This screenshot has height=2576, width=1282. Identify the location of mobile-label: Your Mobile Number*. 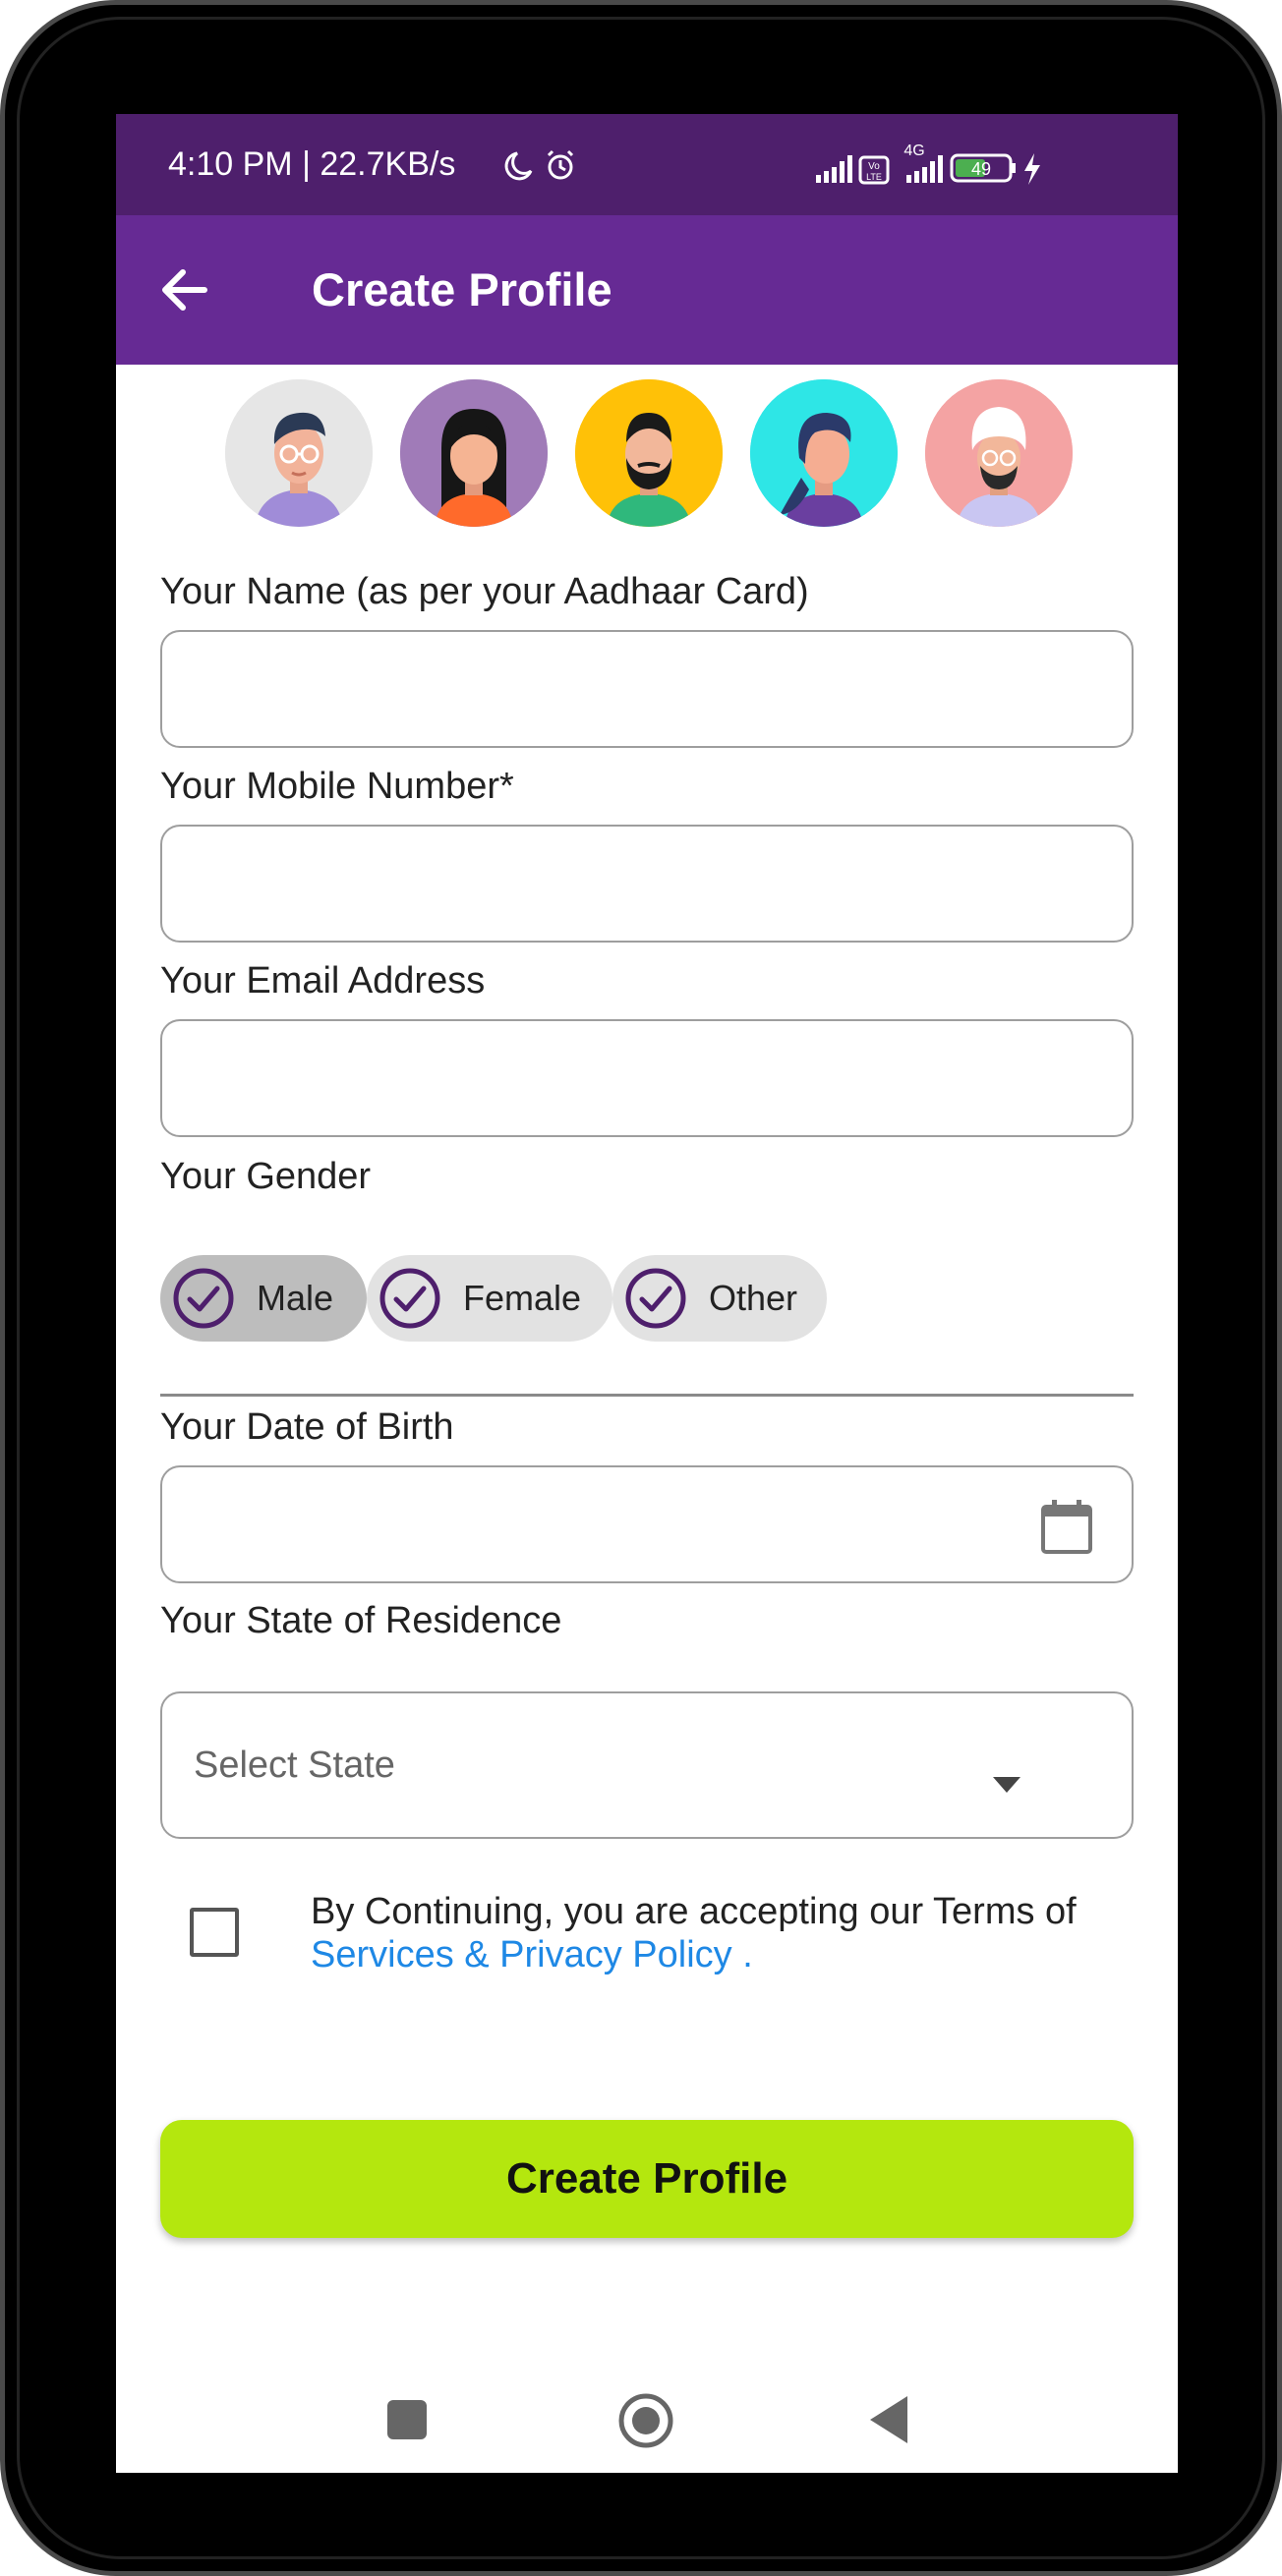
(337, 786).